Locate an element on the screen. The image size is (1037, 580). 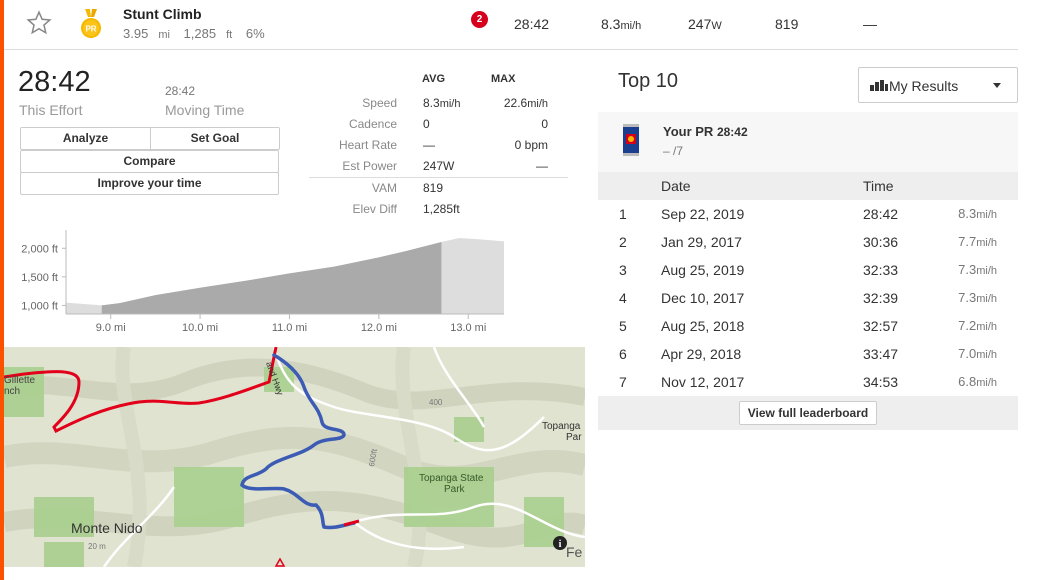
pr-medal-label: PR is located at coordinates (90, 29).